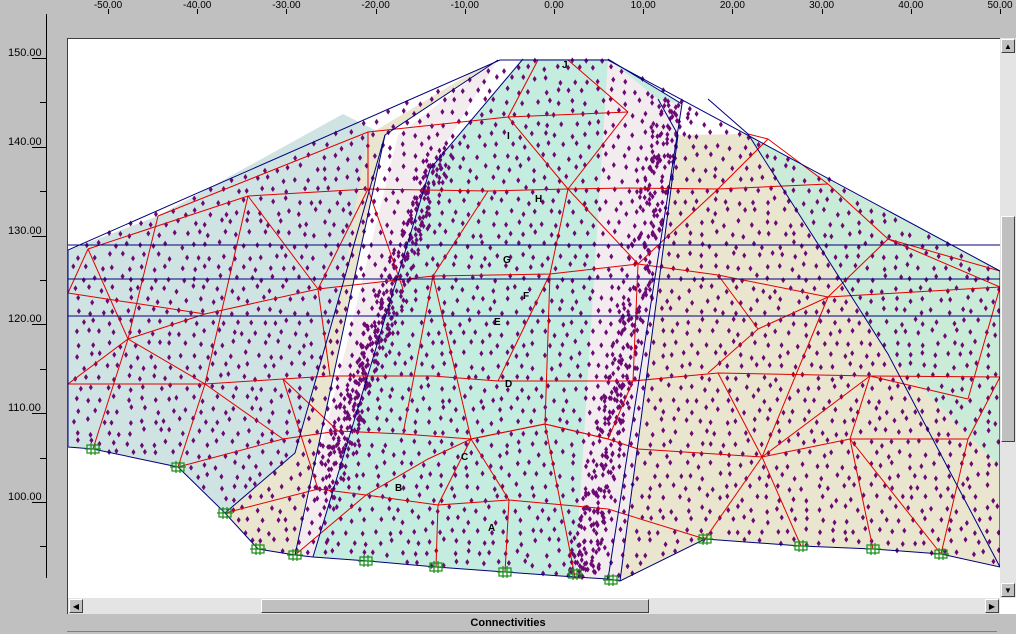  Describe the element at coordinates (491, 528) in the screenshot. I see `region-label: A` at that location.